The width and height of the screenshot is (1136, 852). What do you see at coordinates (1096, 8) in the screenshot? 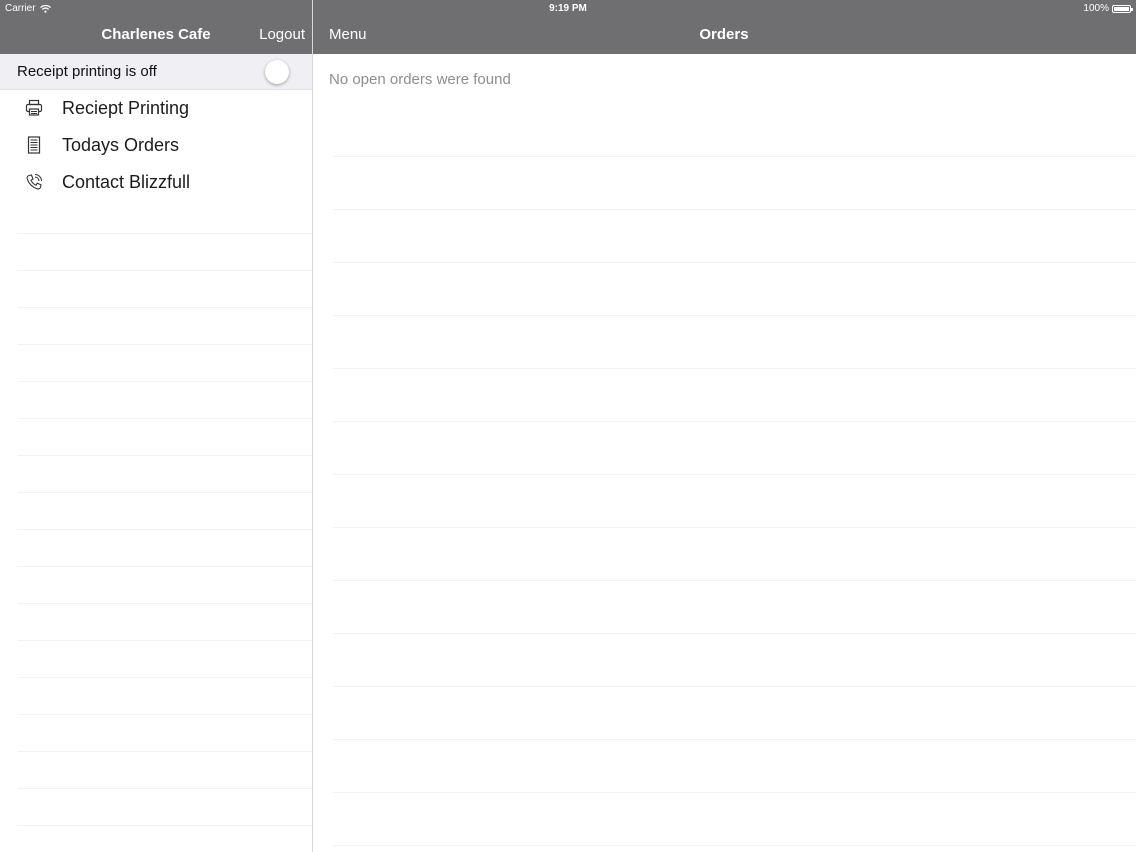
I see `battery-percent: 100%` at bounding box center [1096, 8].